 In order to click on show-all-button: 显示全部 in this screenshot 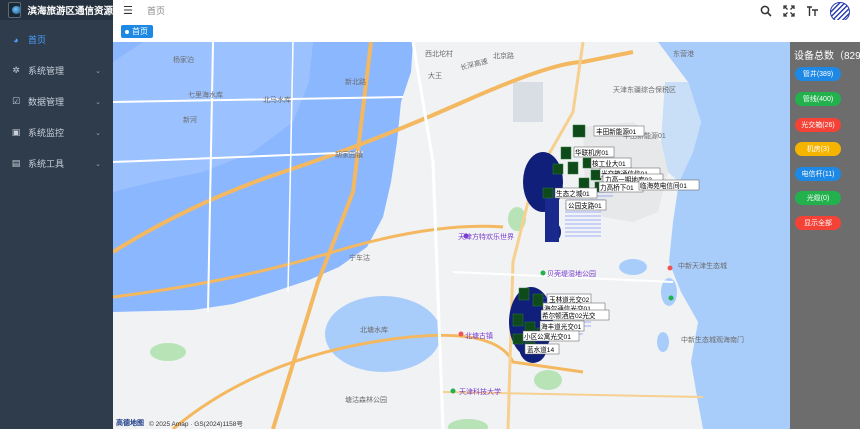, I will do `click(818, 223)`.